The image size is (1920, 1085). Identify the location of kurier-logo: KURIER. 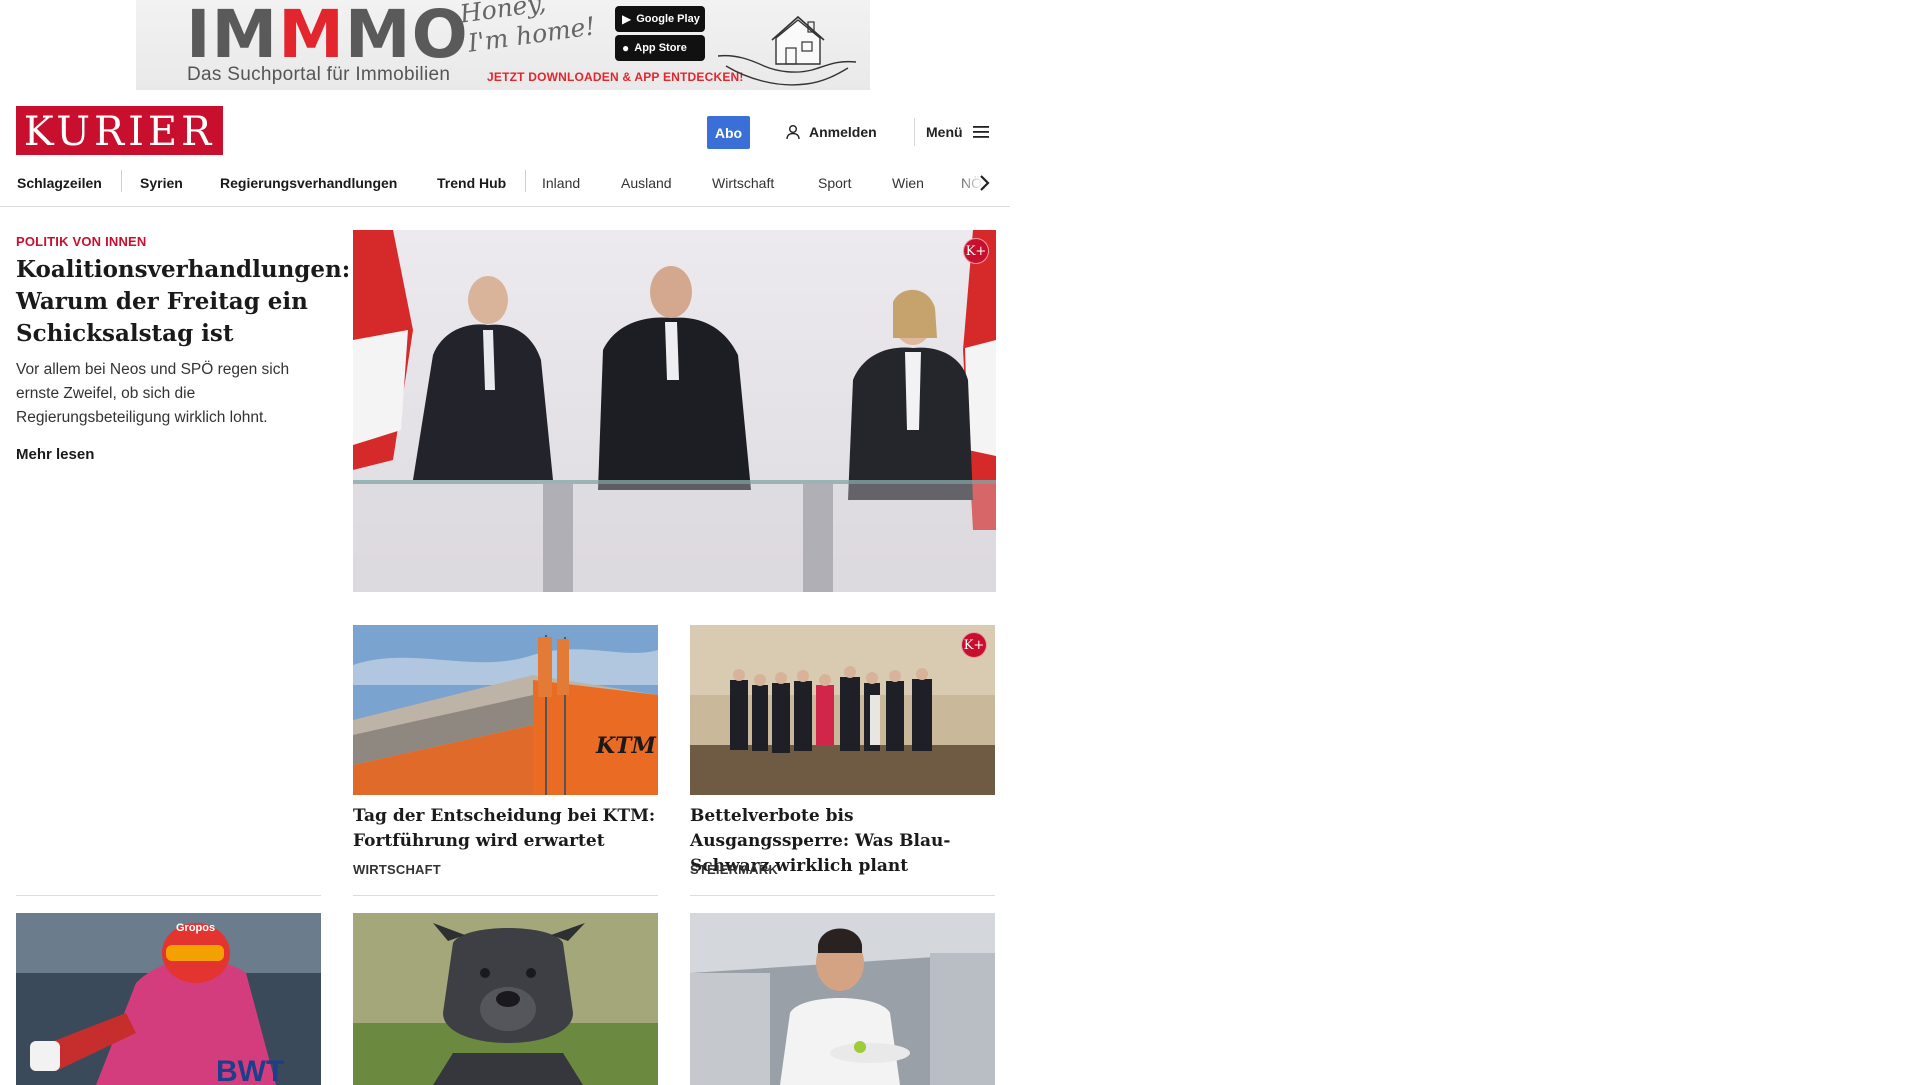
(119, 130).